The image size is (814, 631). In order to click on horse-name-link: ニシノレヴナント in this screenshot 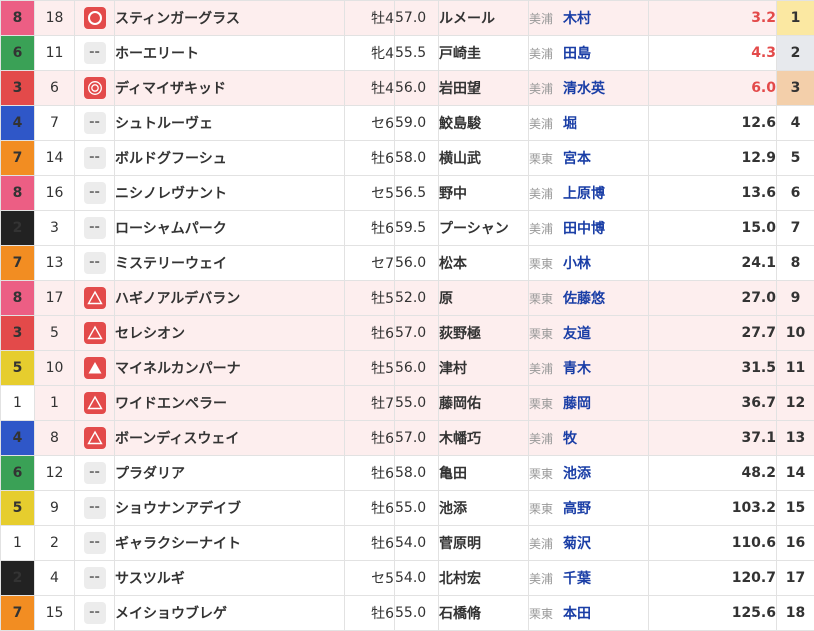, I will do `click(230, 193)`.